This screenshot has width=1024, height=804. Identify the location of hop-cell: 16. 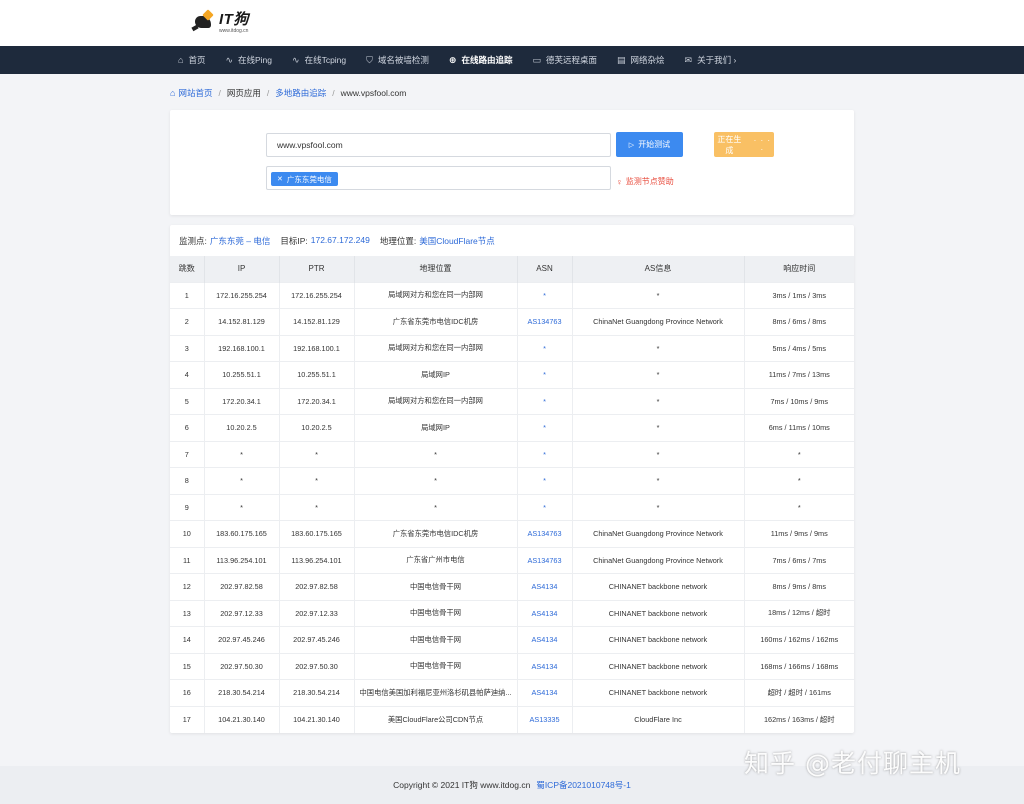
(187, 692).